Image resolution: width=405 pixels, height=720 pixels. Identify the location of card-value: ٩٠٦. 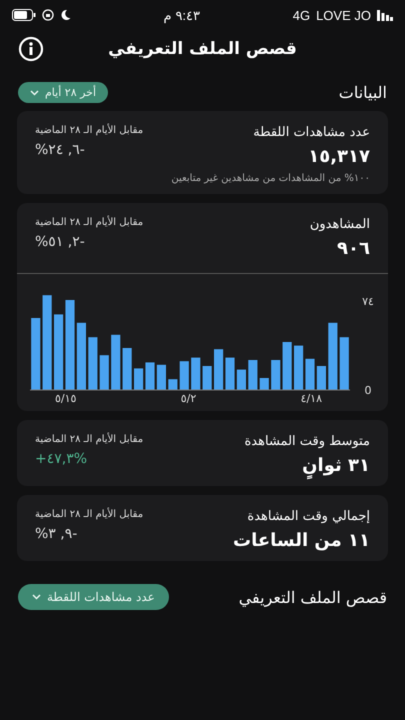
(353, 248).